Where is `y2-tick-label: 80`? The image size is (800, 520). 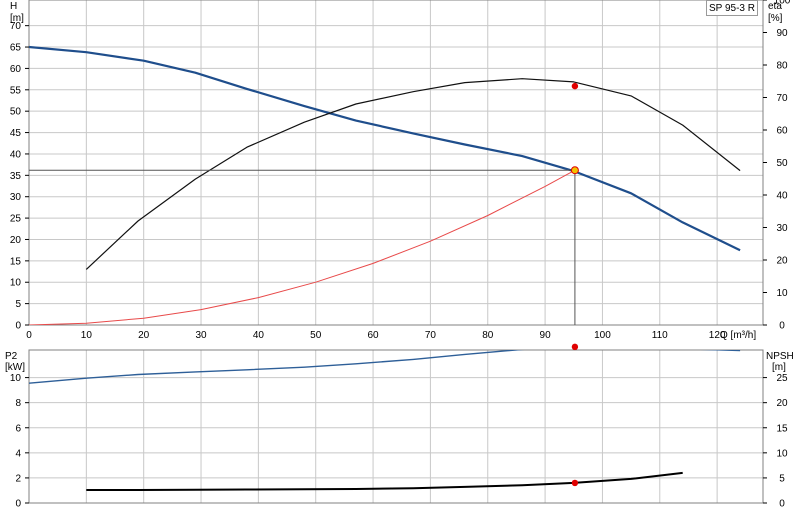
y2-tick-label: 80 is located at coordinates (782, 66).